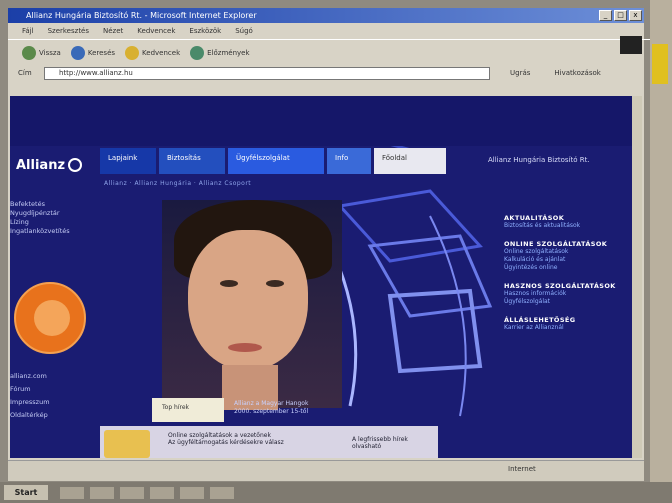  I want to click on right-link: Karrier az Allianznál, so click(568, 328).